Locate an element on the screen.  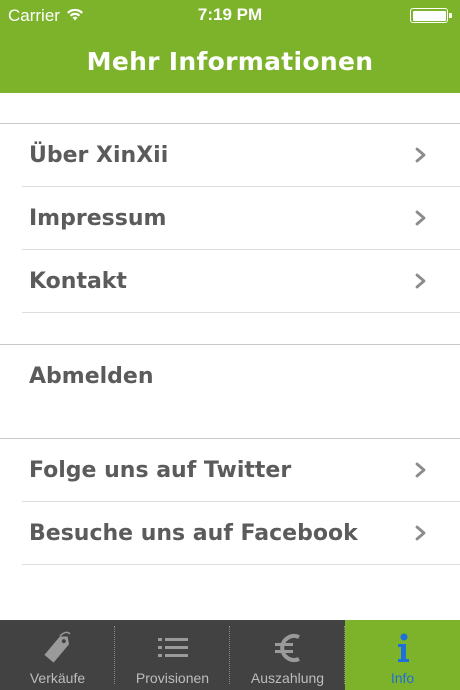
menu-item-impressum: Impressum is located at coordinates (241, 218).